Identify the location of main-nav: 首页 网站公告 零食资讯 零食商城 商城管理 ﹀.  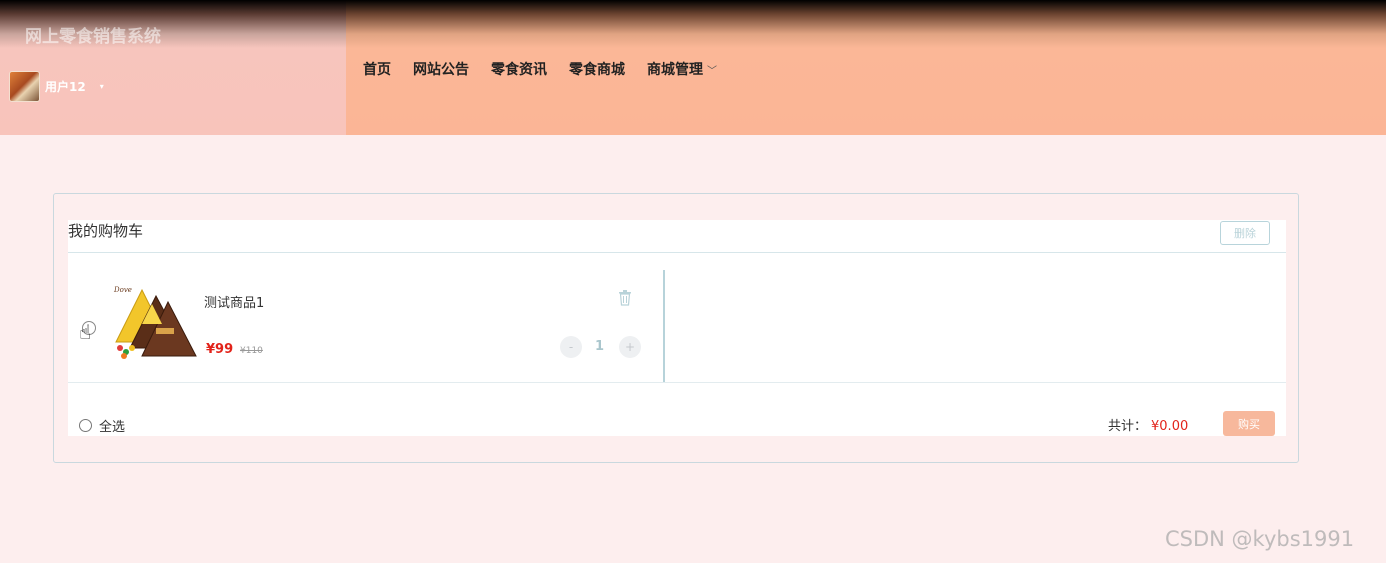
(551, 69).